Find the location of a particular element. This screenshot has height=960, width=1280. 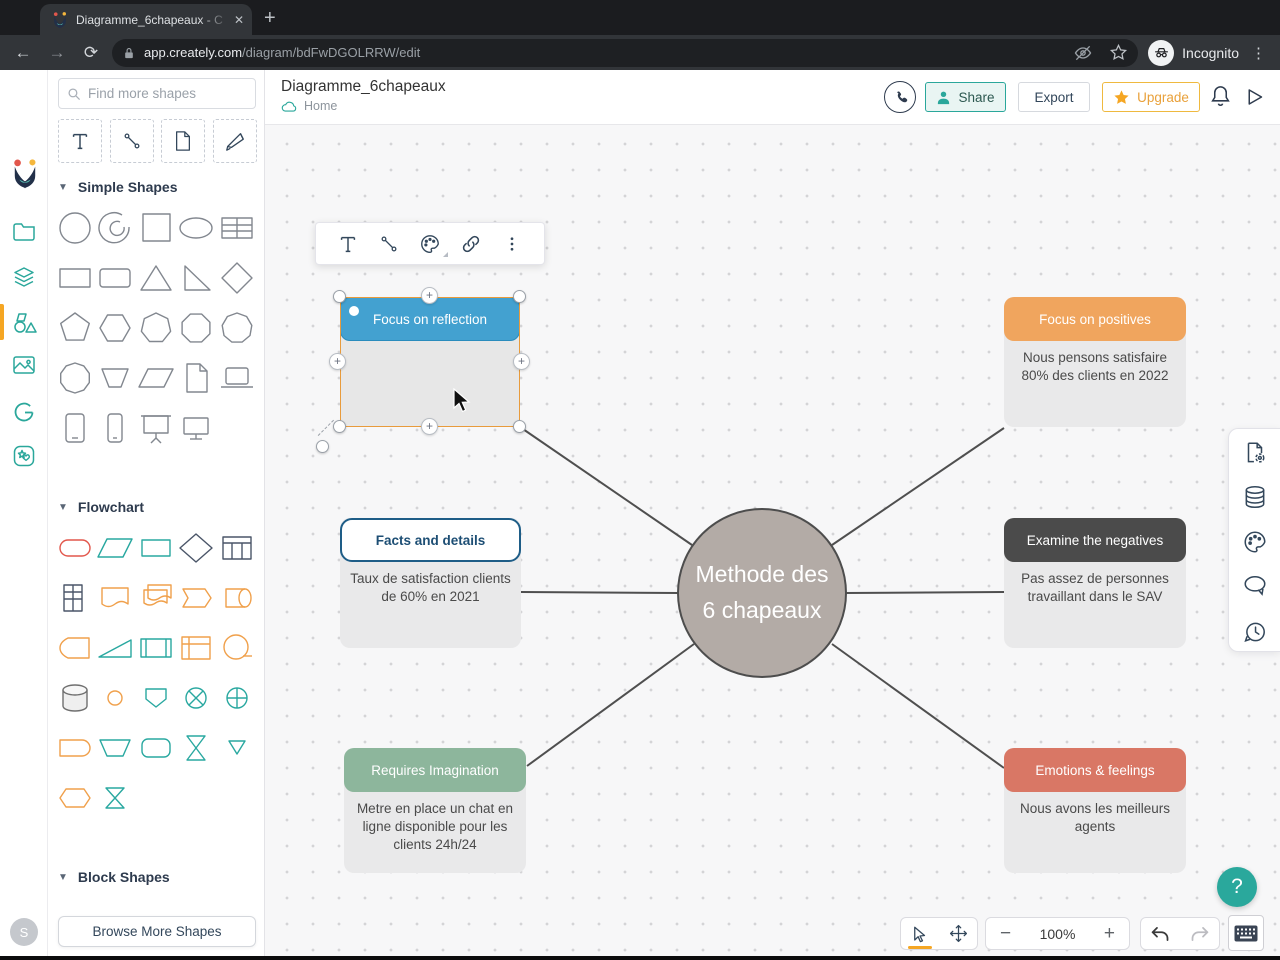

add-connector-top: + is located at coordinates (429, 295).